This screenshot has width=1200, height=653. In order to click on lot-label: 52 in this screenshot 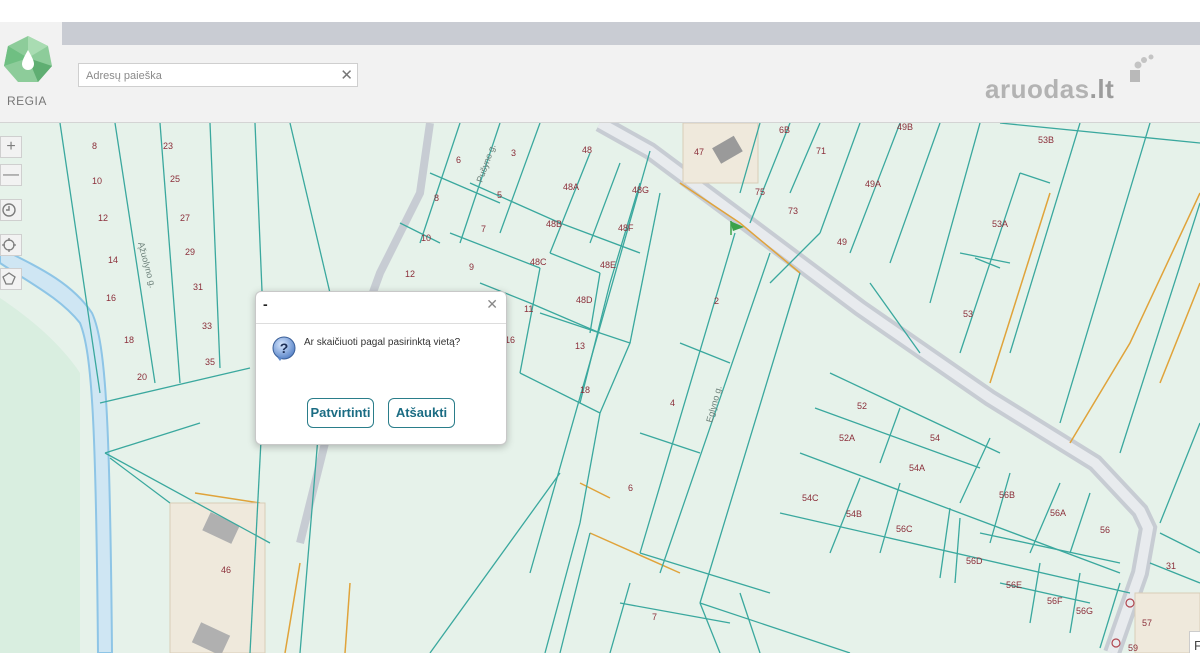, I will do `click(862, 406)`.